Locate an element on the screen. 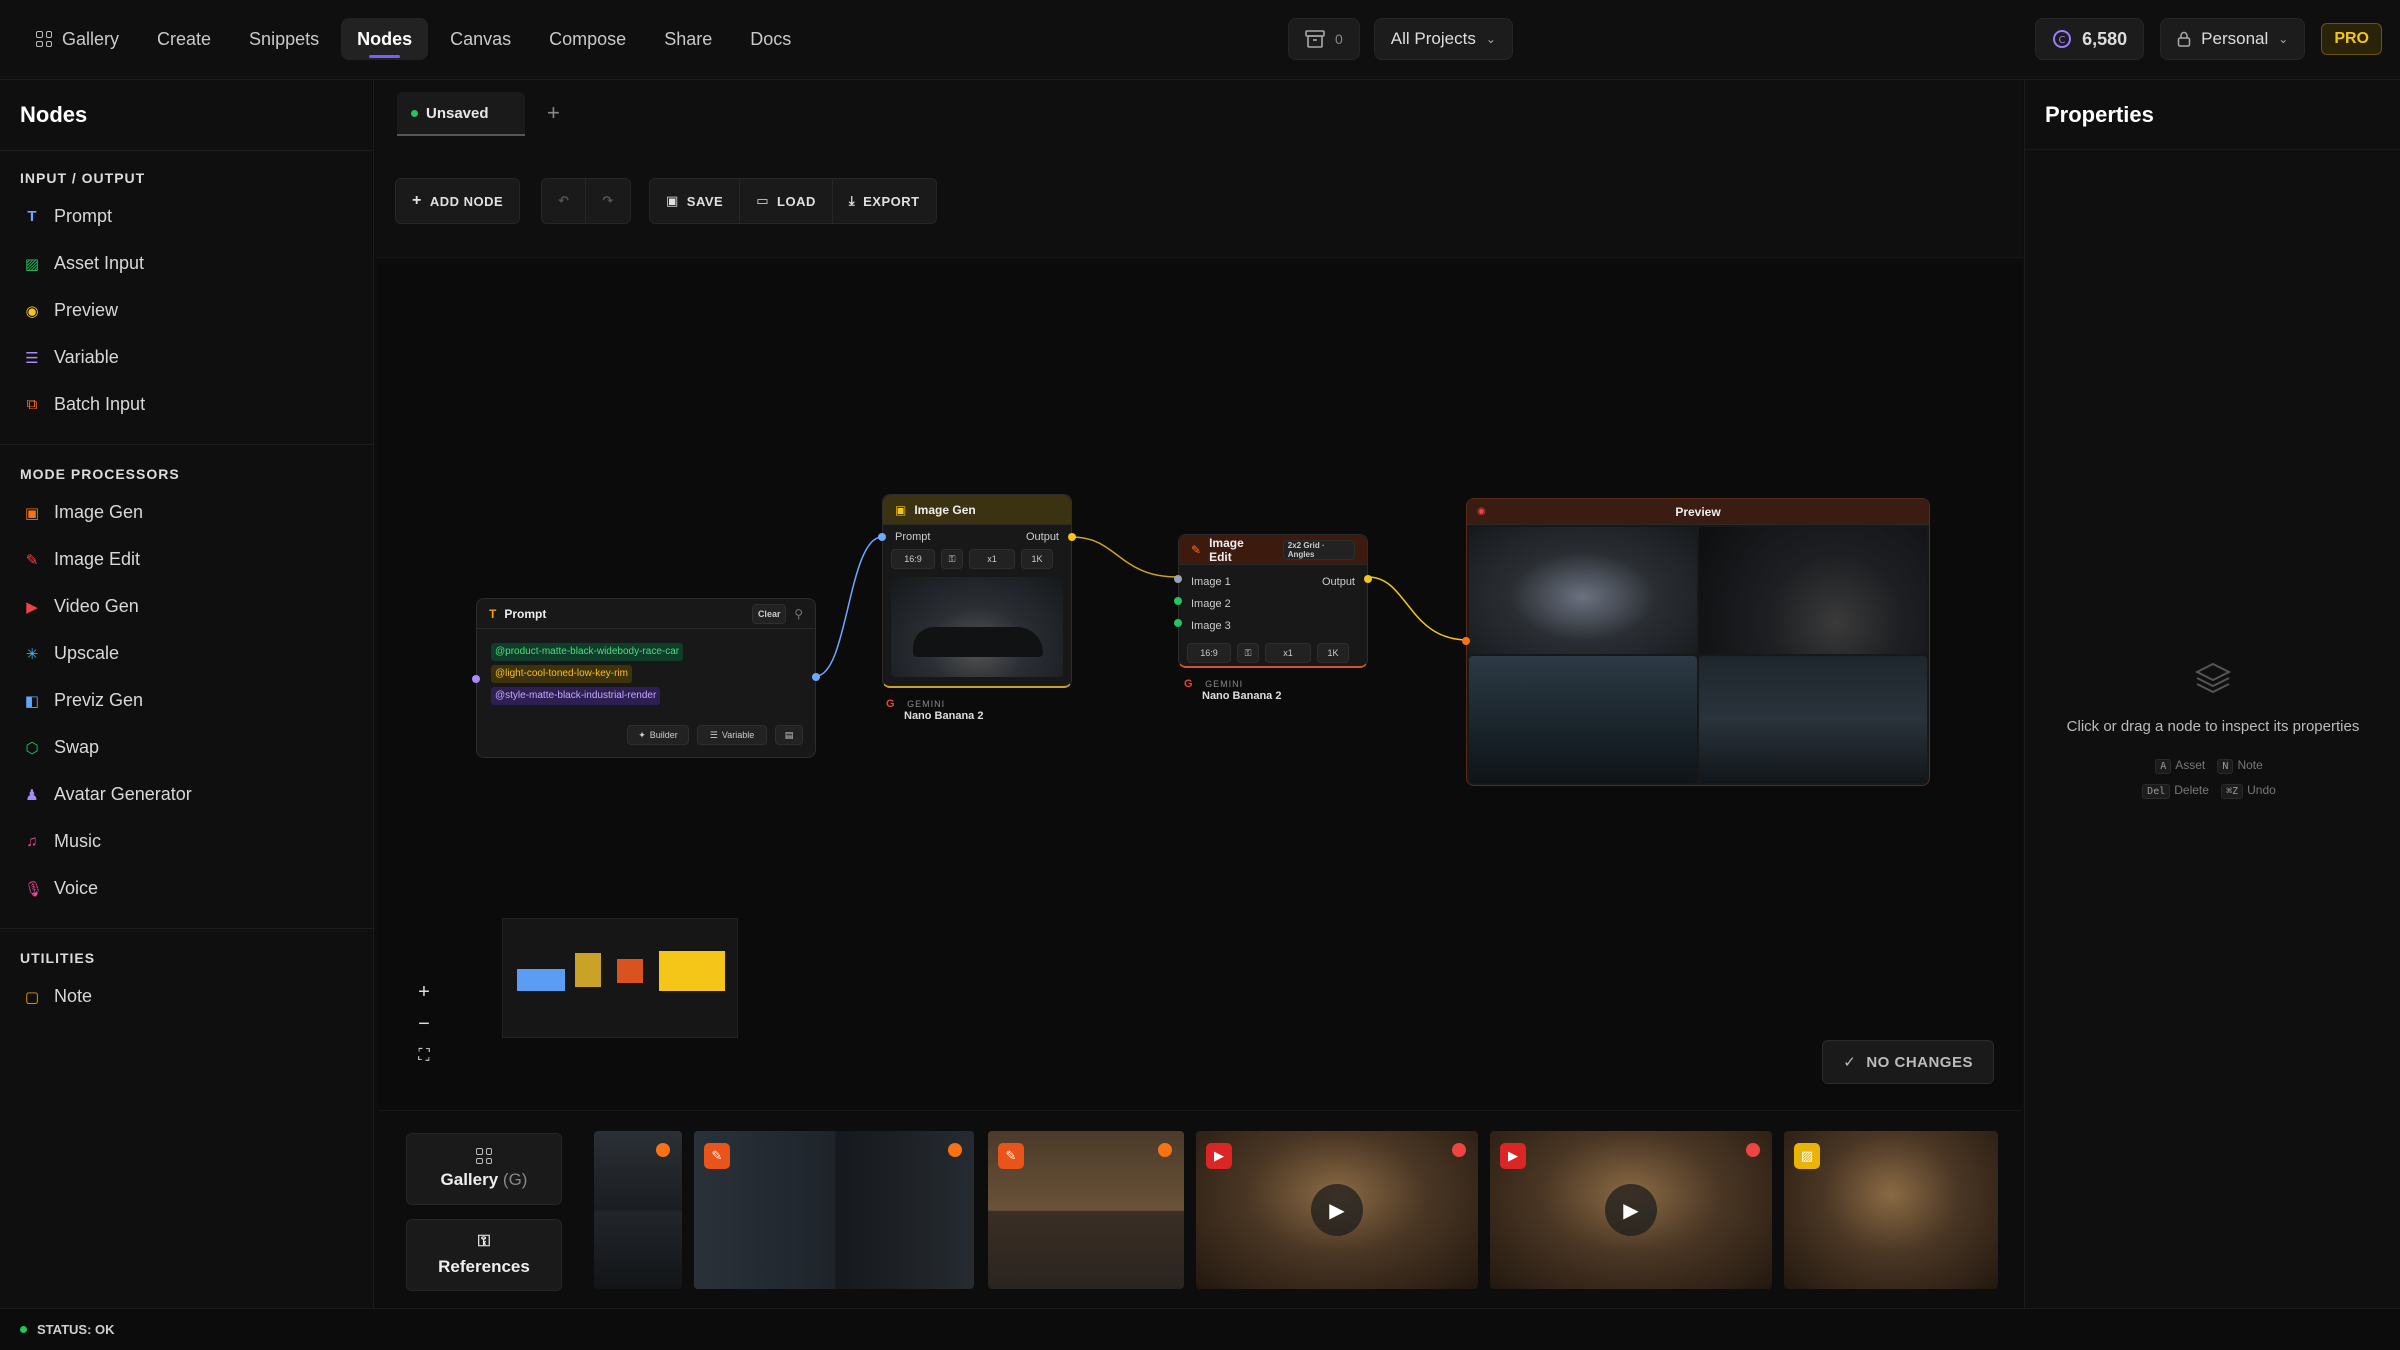 This screenshot has width=2400, height=1350. preview-node: ◉ Preview is located at coordinates (1696, 642).